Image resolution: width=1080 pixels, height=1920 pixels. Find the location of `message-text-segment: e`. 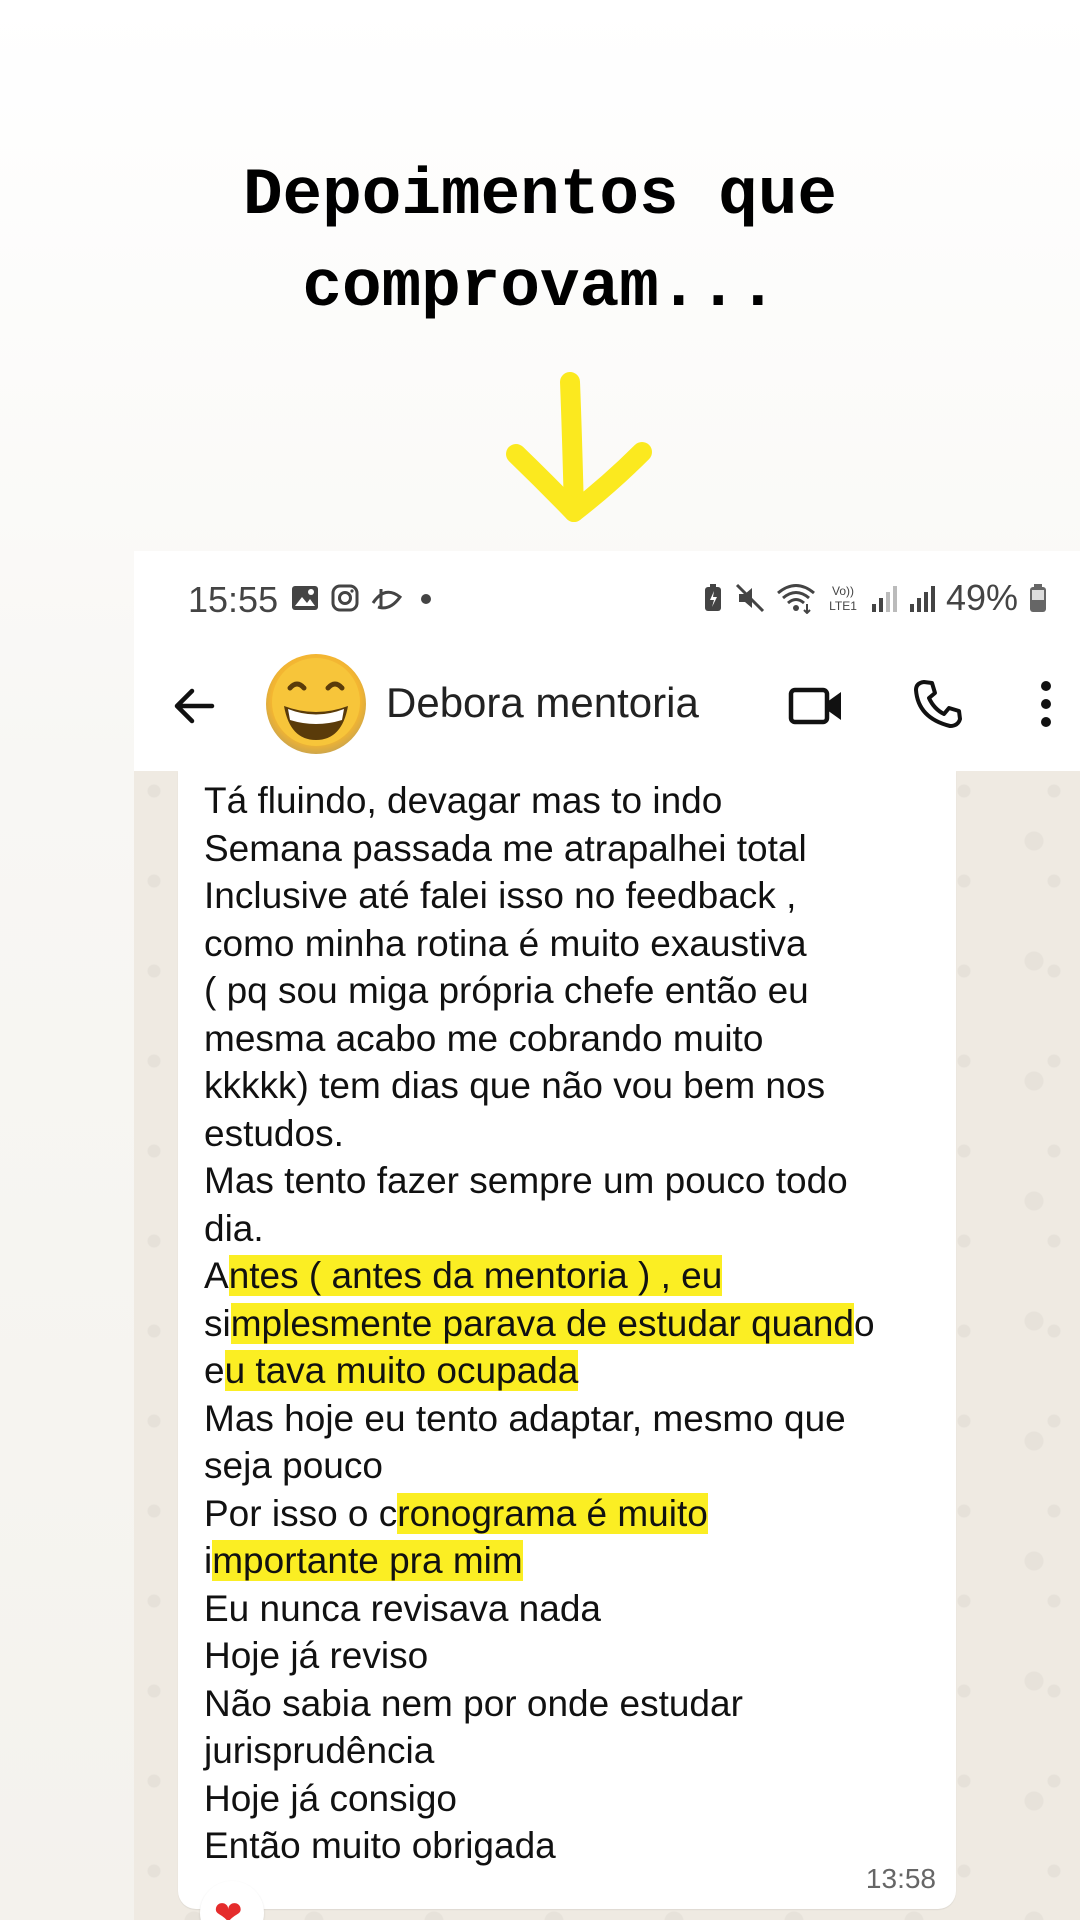

message-text-segment: e is located at coordinates (214, 1370).